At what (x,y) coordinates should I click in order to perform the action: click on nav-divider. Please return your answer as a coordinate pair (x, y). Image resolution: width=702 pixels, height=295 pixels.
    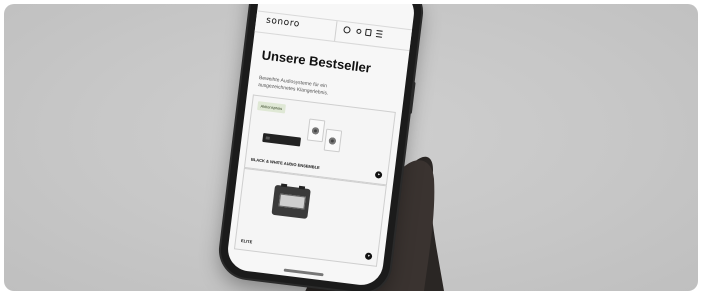
    Looking at the image, I should click on (336, 31).